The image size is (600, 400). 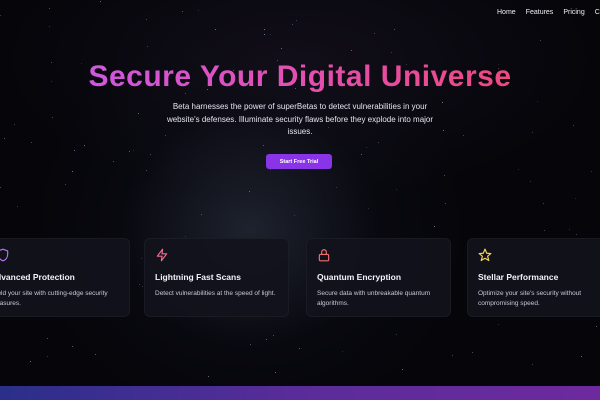 I want to click on nav-features: Features, so click(x=540, y=12).